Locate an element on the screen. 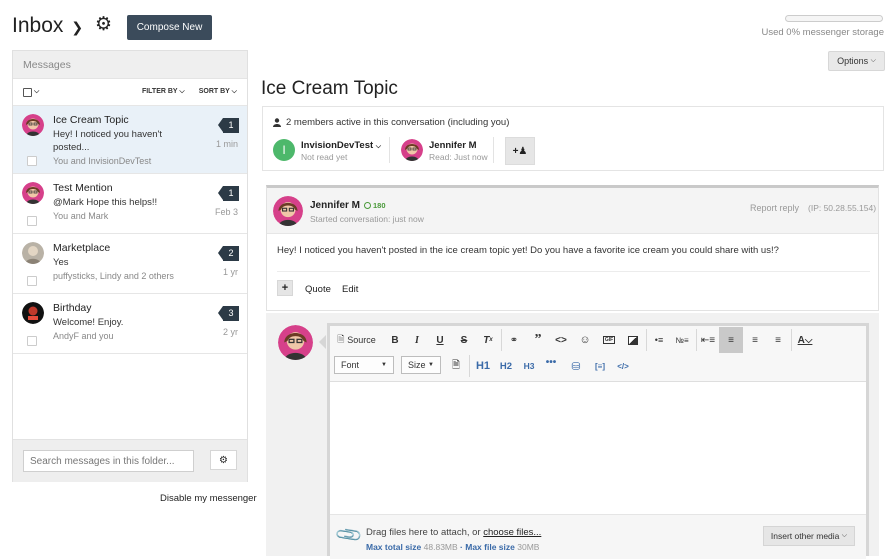 The width and height of the screenshot is (892, 559). conversation-title: Ice Cream Topic is located at coordinates (329, 88).